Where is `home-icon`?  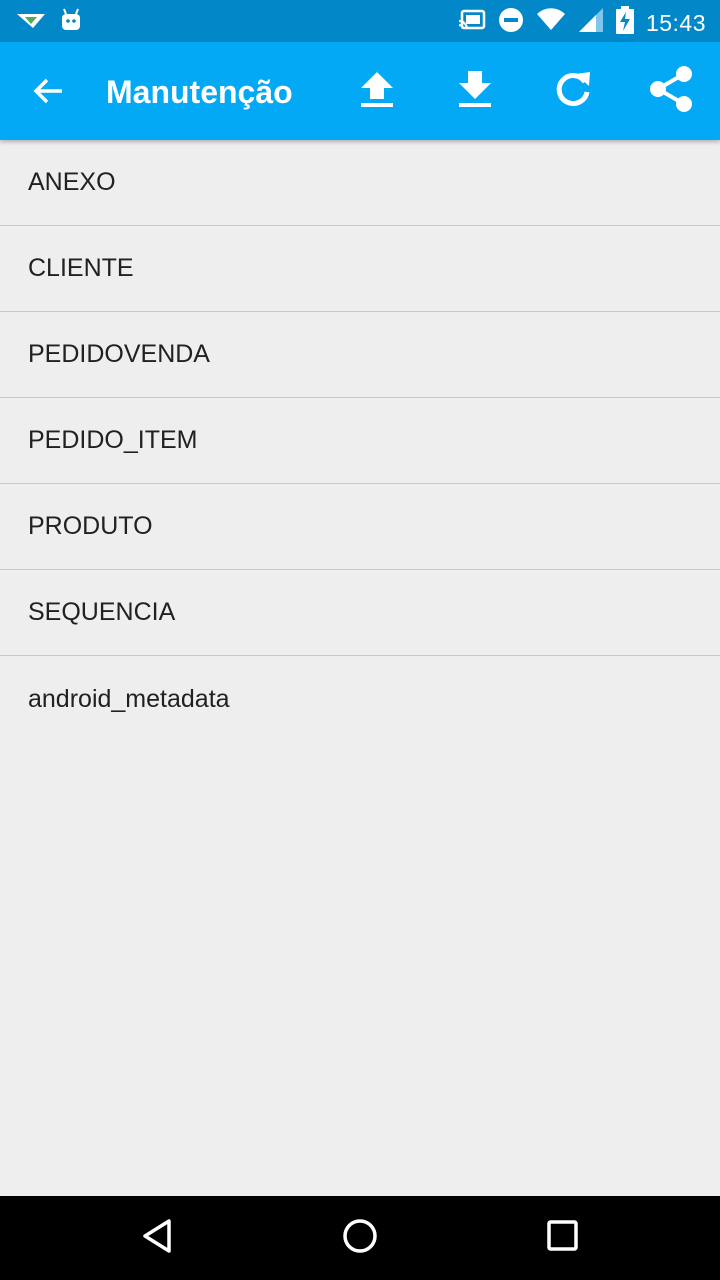 home-icon is located at coordinates (360, 1238).